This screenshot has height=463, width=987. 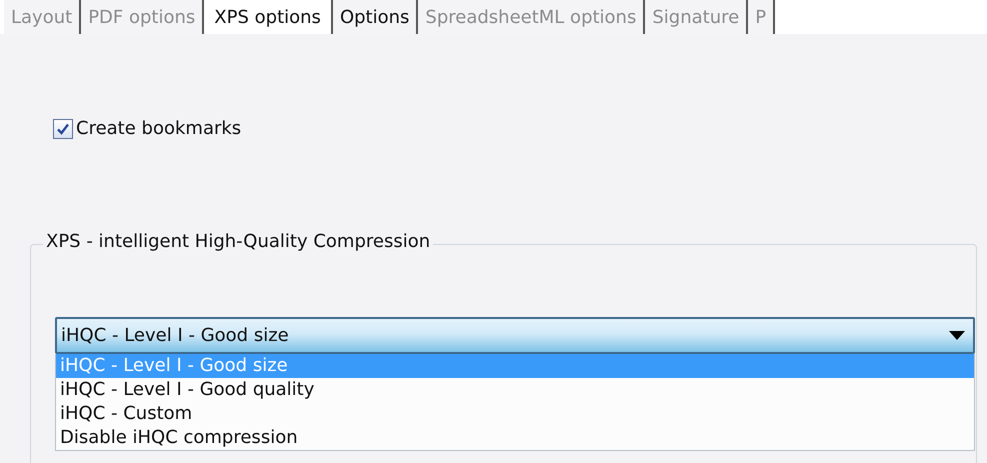 I want to click on checkbox-label: Create bookmarks, so click(x=159, y=128).